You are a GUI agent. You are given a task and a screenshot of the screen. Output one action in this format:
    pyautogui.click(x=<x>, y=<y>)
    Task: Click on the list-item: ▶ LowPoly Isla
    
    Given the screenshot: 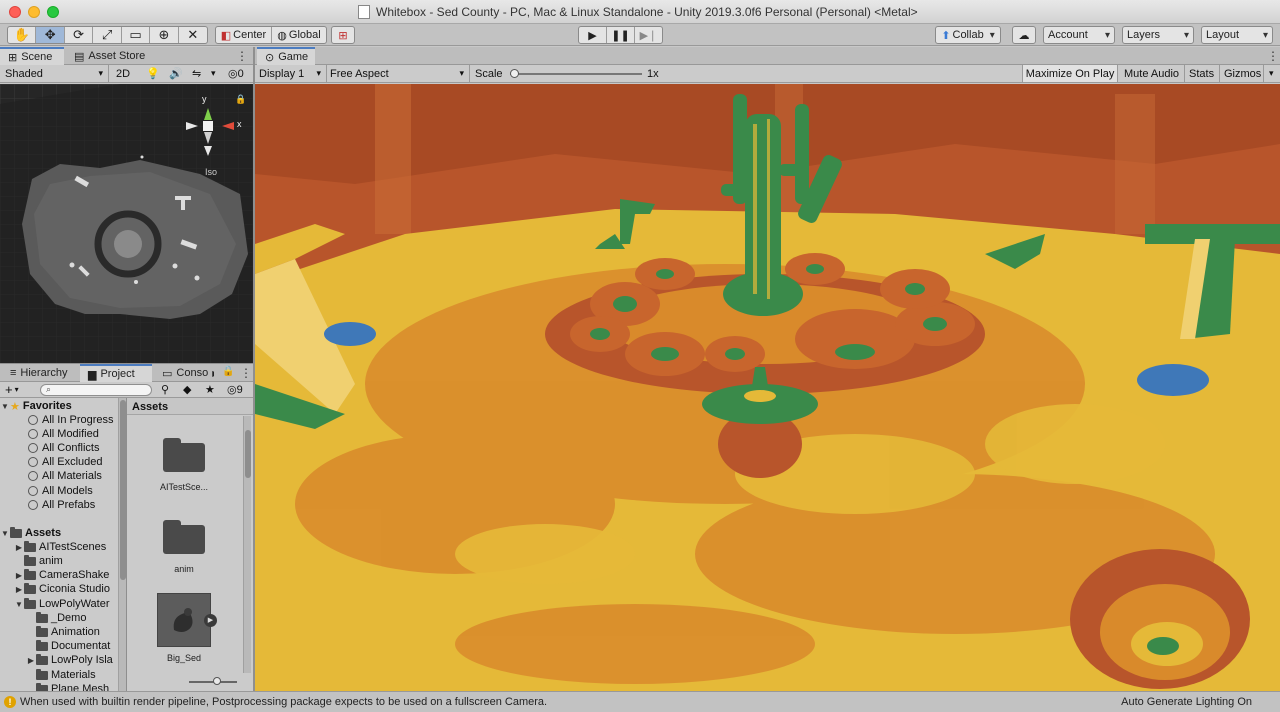 What is the action you would take?
    pyautogui.click(x=76, y=660)
    